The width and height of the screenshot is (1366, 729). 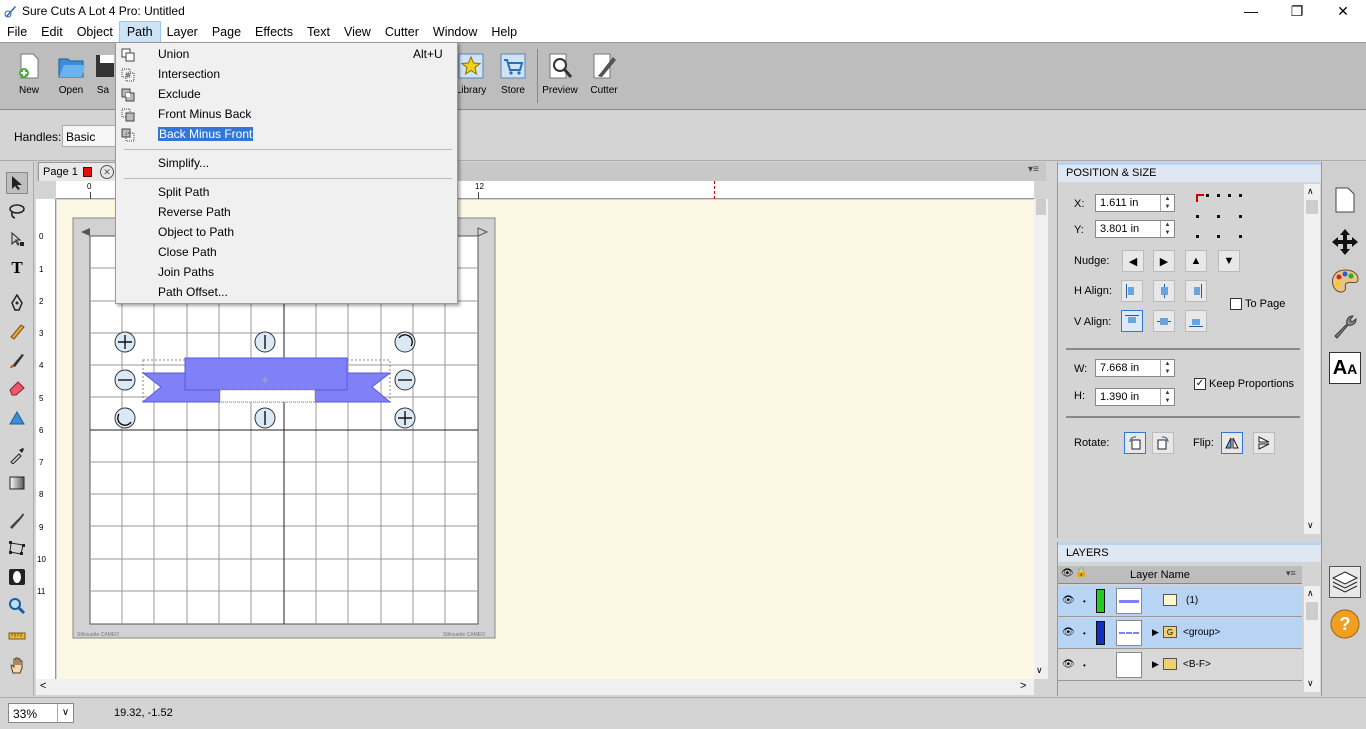 What do you see at coordinates (17, 520) in the screenshot?
I see `knife-tool` at bounding box center [17, 520].